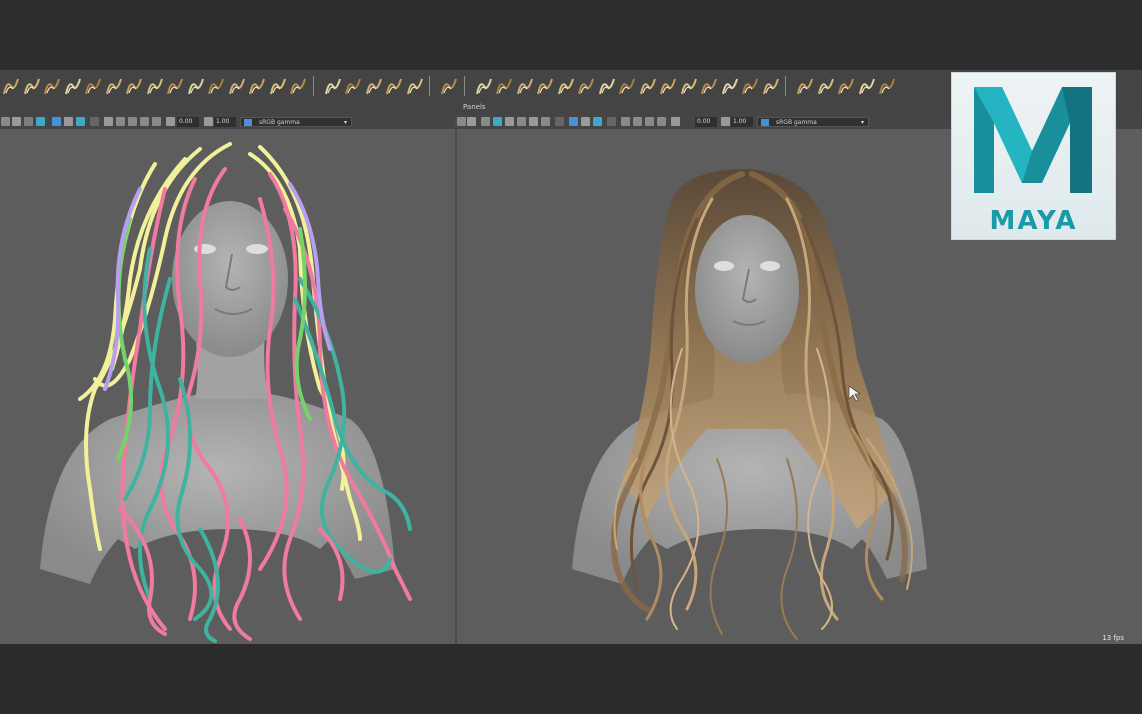 The width and height of the screenshot is (1142, 714). Describe the element at coordinates (114, 86) in the screenshot. I see `hair-length-icon` at that location.